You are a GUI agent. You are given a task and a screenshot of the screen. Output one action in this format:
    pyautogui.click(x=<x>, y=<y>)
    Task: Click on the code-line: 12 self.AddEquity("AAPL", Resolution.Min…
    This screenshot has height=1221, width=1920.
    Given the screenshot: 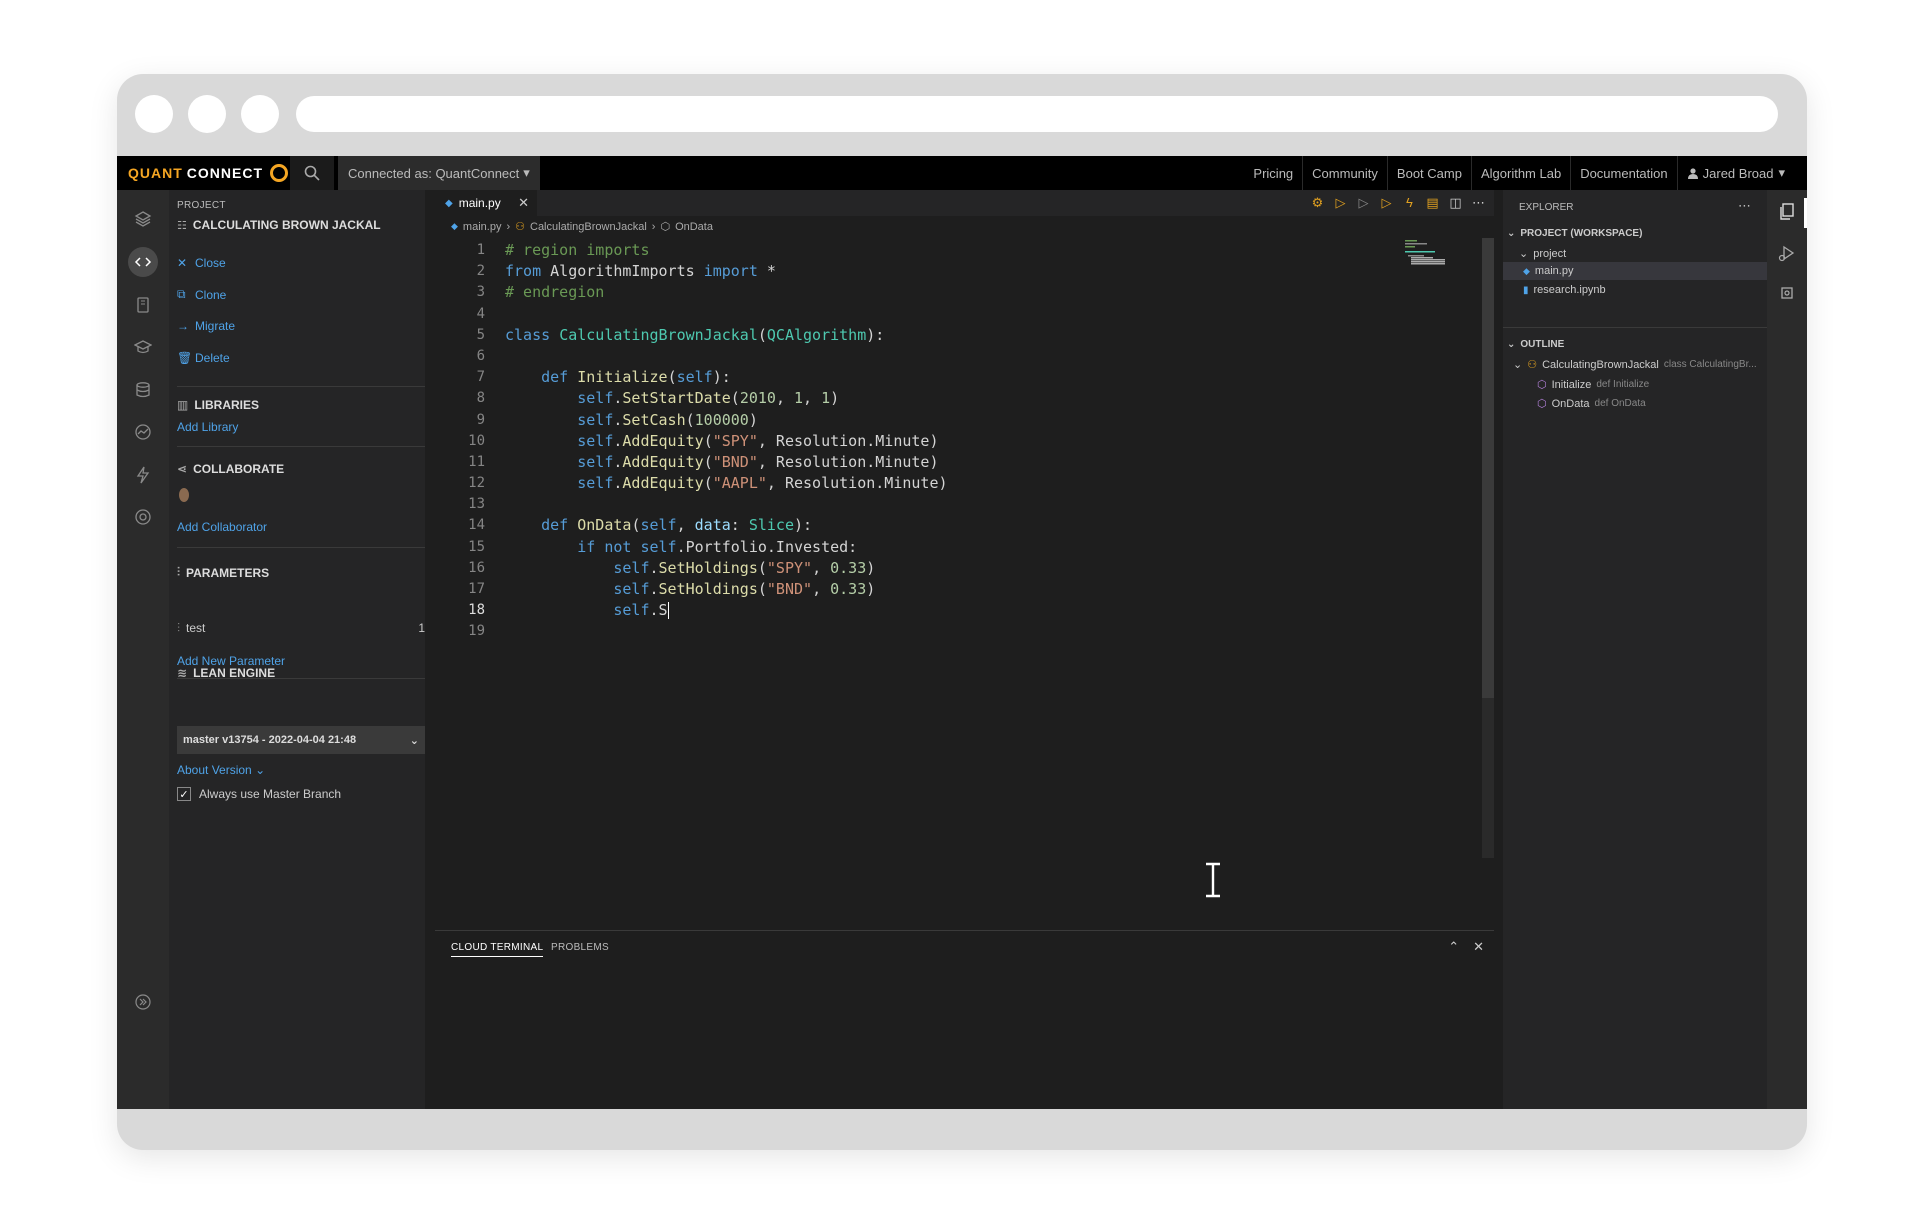 What is the action you would take?
    pyautogui.click(x=885, y=483)
    